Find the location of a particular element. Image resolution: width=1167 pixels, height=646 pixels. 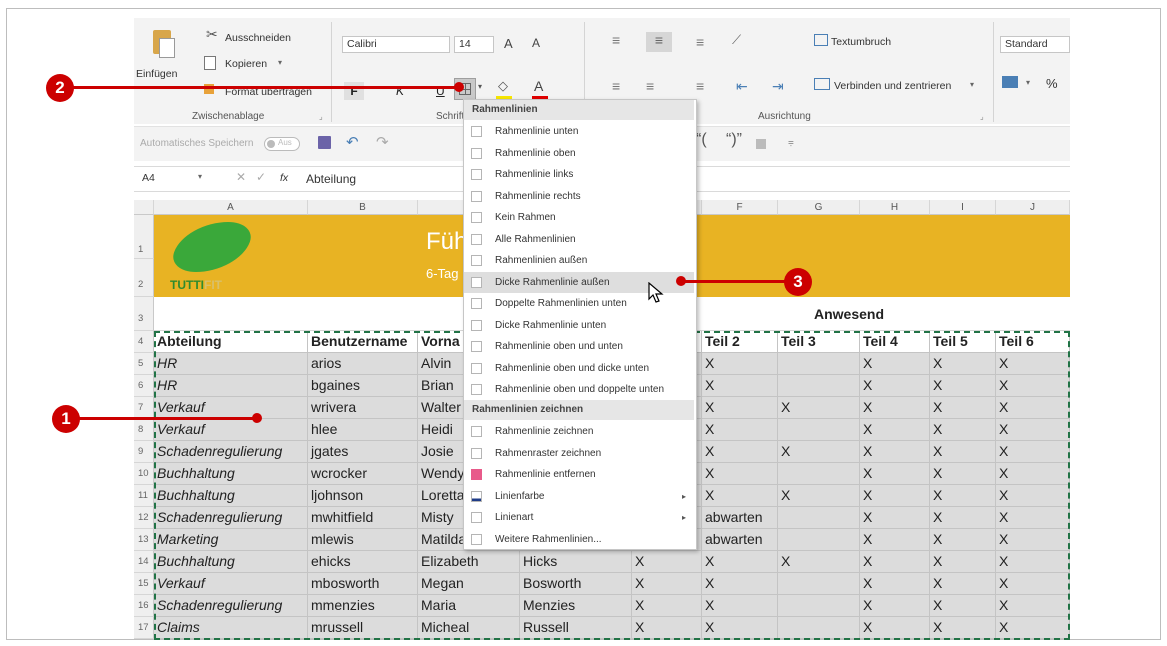

header-cell-teil4: Teil 4 is located at coordinates (895, 342).